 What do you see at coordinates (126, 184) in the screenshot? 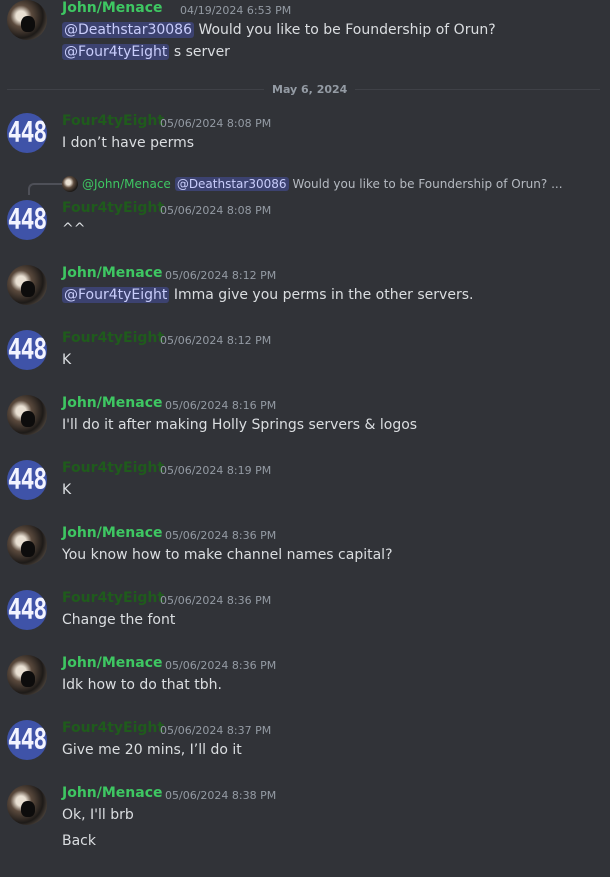
I see `reply-author: @John/Menace` at bounding box center [126, 184].